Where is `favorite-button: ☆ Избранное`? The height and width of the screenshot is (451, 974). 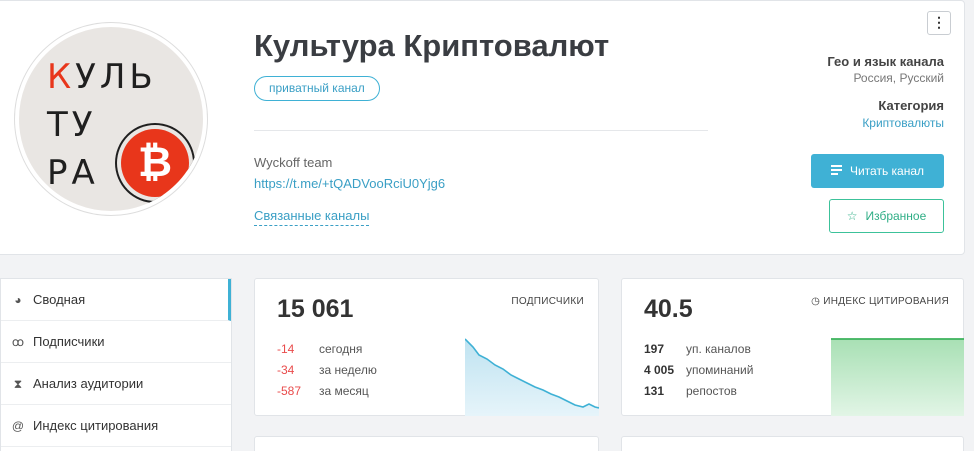
favorite-button: ☆ Избранное is located at coordinates (886, 216).